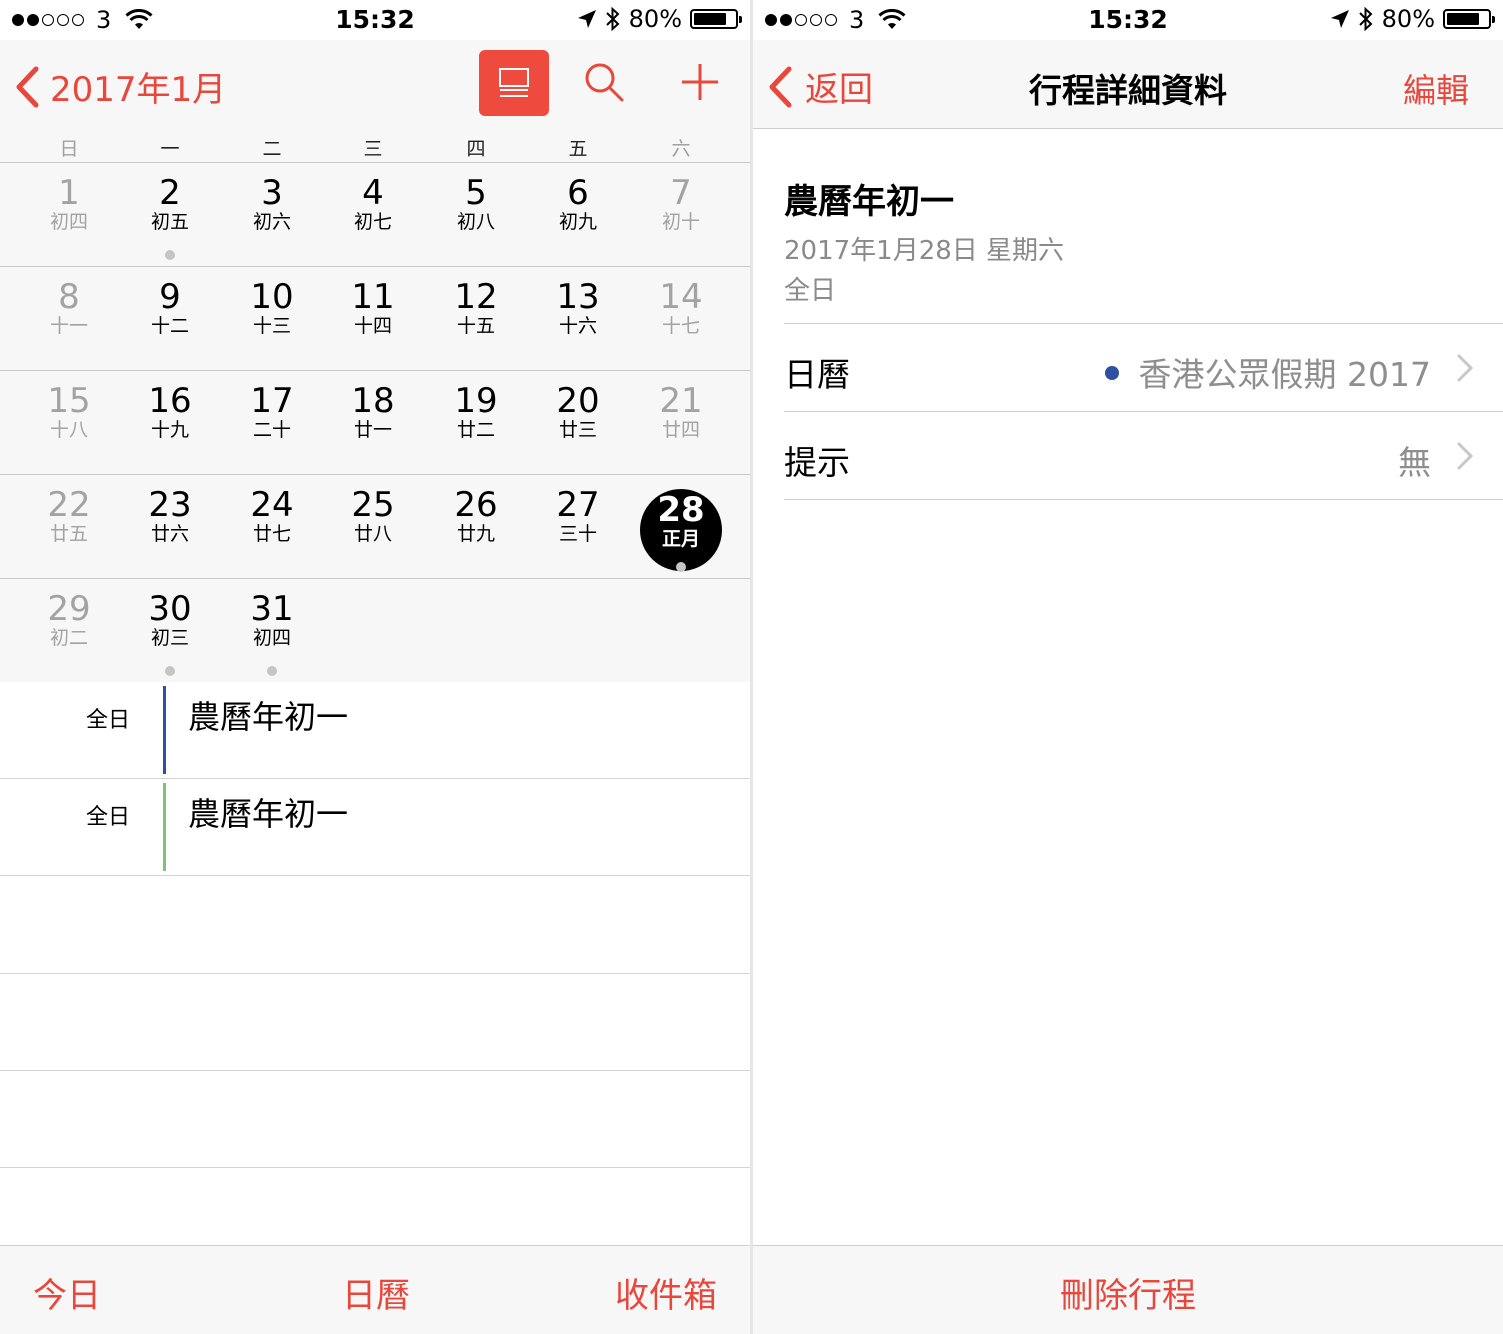 The width and height of the screenshot is (1503, 1334). I want to click on lunar-date: 初五, so click(169, 222).